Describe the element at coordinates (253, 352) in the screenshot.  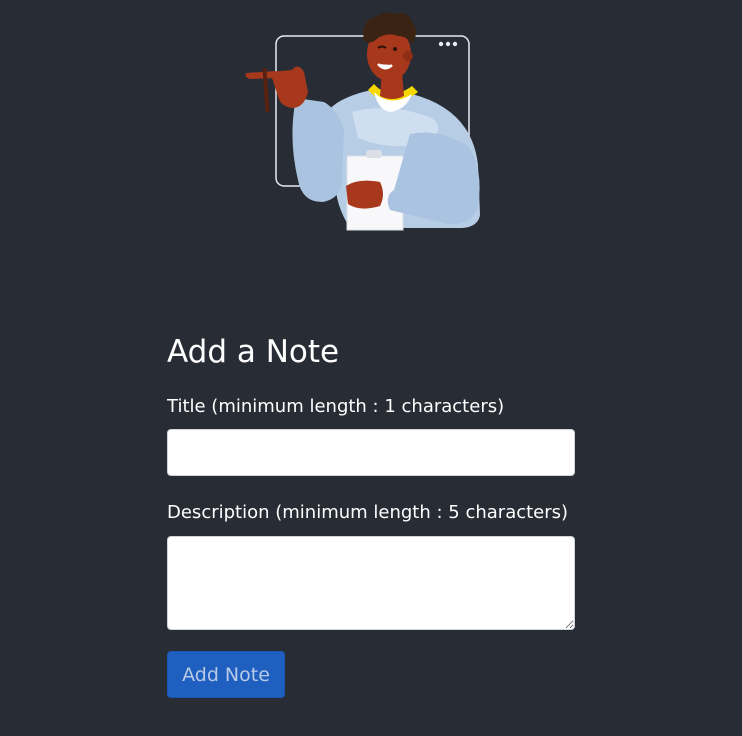
I see `page-title: Add a Note` at that location.